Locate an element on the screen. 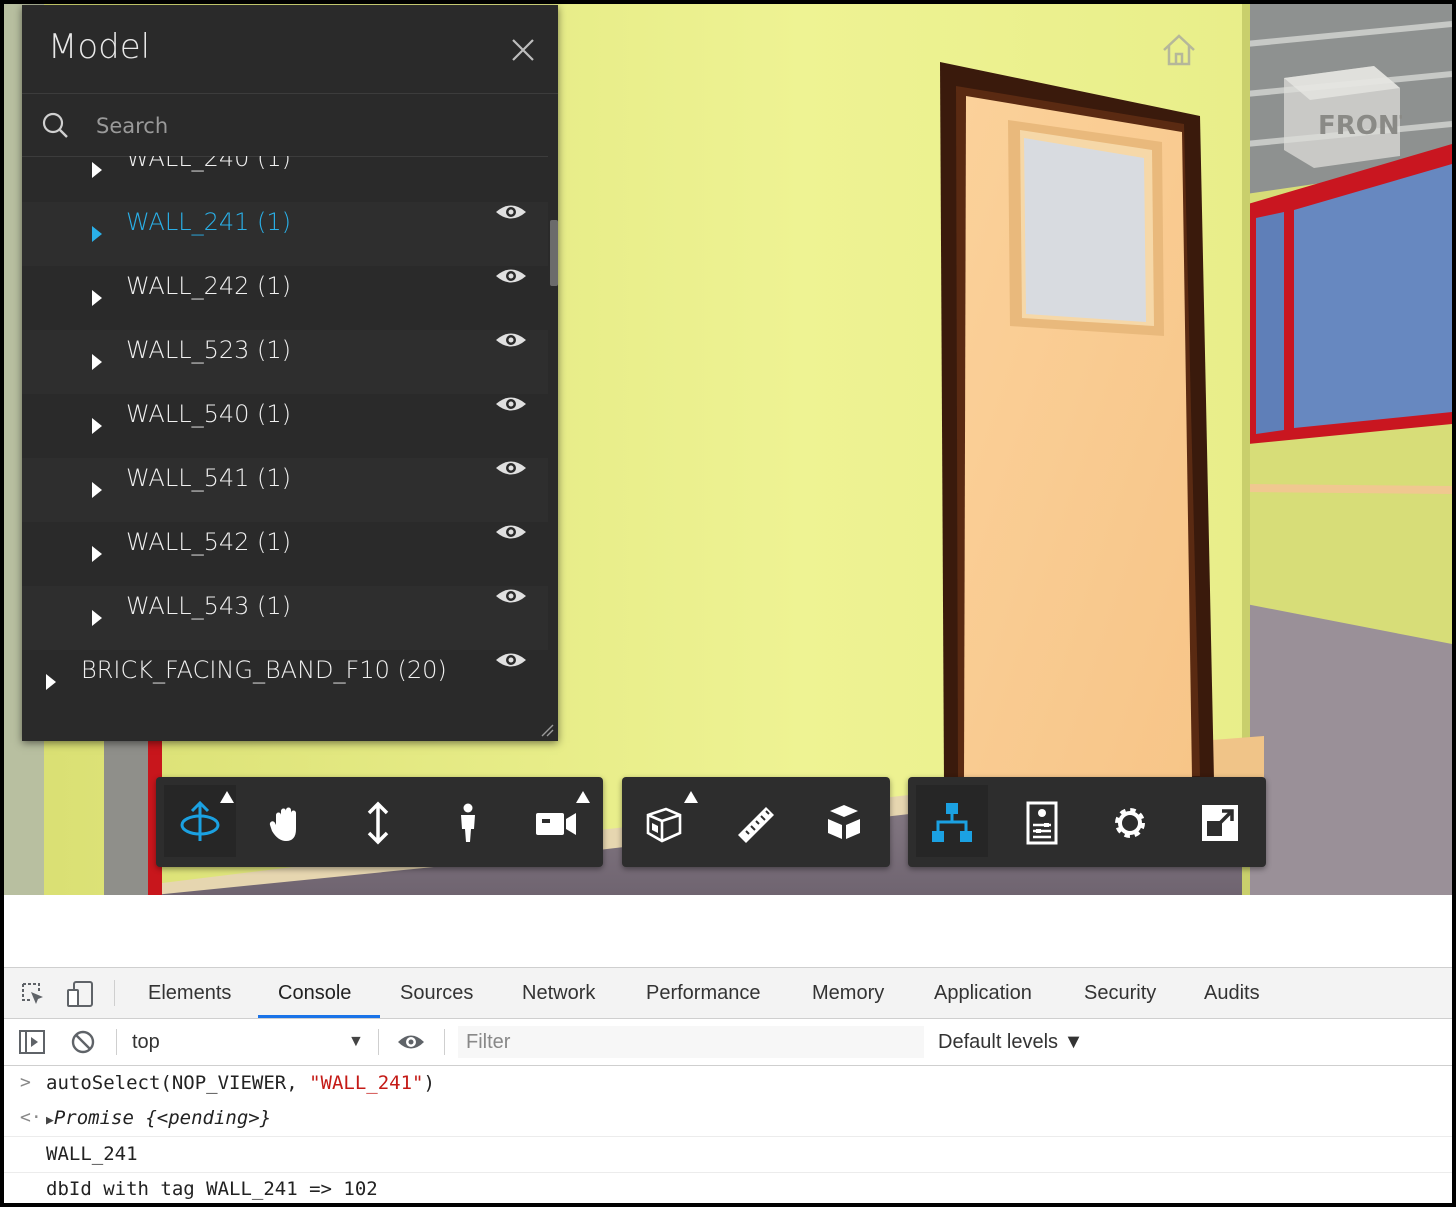 The image size is (1456, 1207). scrollbar-thumb is located at coordinates (554, 253).